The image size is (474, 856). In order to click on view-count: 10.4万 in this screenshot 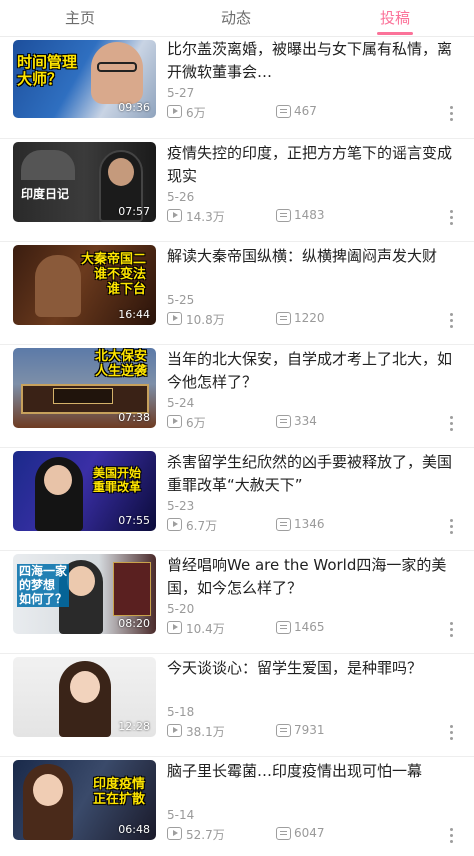, I will do `click(205, 629)`.